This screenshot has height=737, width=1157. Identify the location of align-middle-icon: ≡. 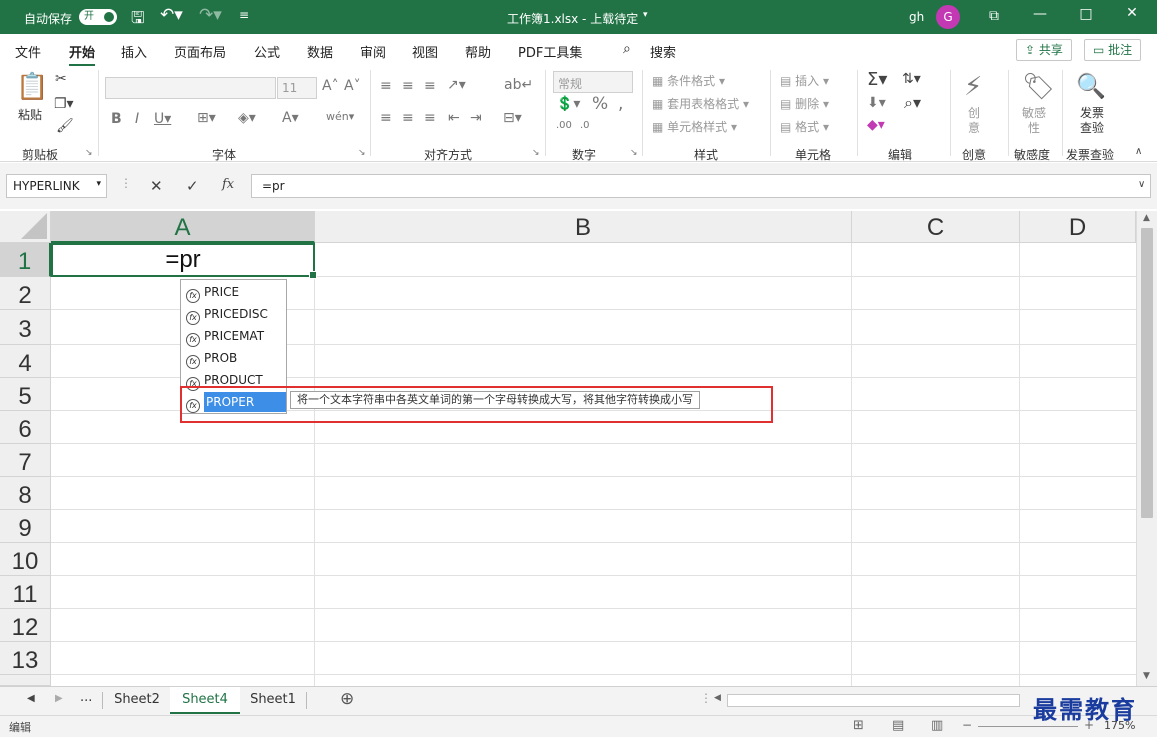
(408, 86).